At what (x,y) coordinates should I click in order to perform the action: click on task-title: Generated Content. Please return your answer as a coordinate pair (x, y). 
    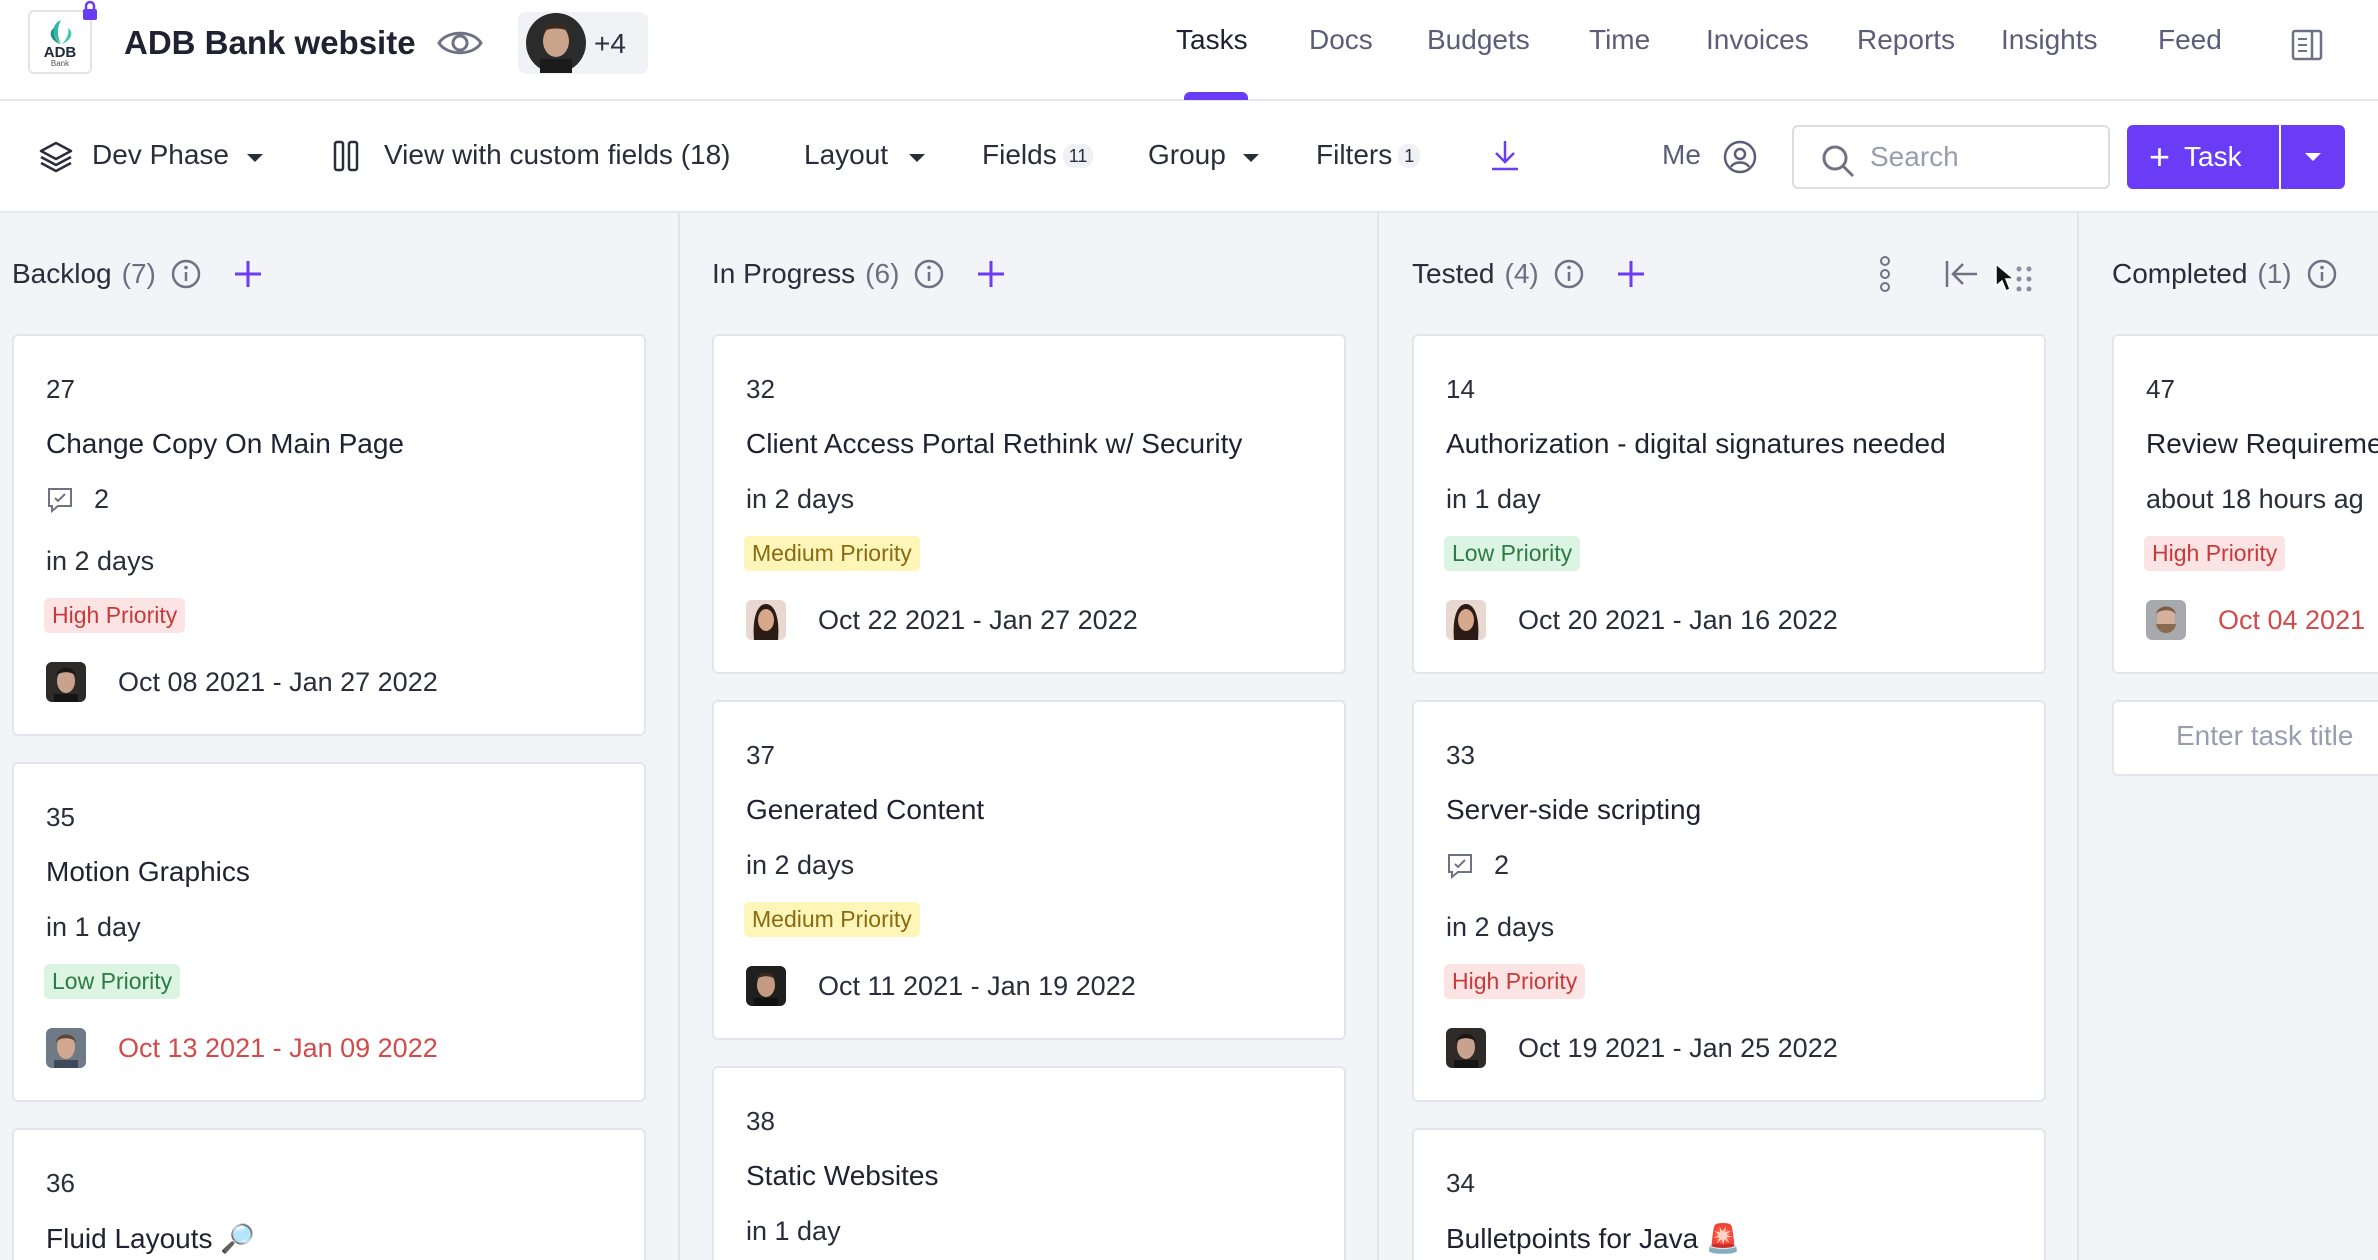
    Looking at the image, I should click on (865, 810).